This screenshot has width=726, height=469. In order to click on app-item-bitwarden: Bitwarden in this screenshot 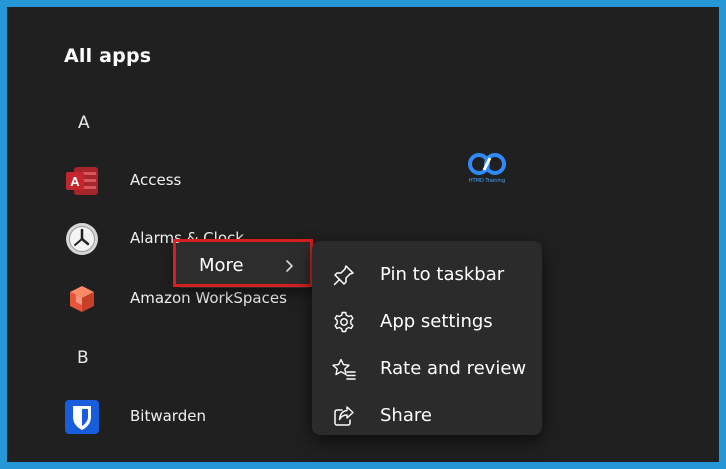, I will do `click(157, 417)`.